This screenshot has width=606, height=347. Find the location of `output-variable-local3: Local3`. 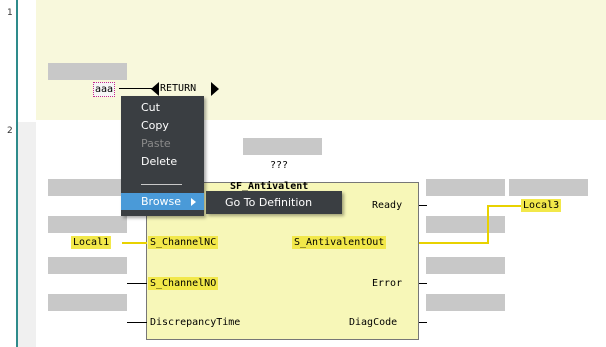

output-variable-local3: Local3 is located at coordinates (541, 205).